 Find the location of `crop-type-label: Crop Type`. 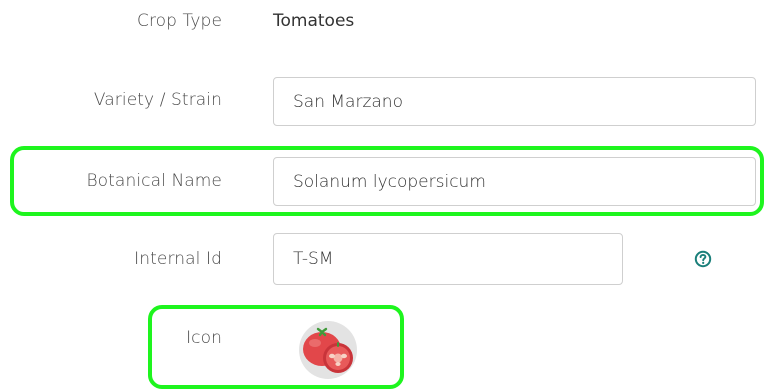

crop-type-label: Crop Type is located at coordinates (179, 21).